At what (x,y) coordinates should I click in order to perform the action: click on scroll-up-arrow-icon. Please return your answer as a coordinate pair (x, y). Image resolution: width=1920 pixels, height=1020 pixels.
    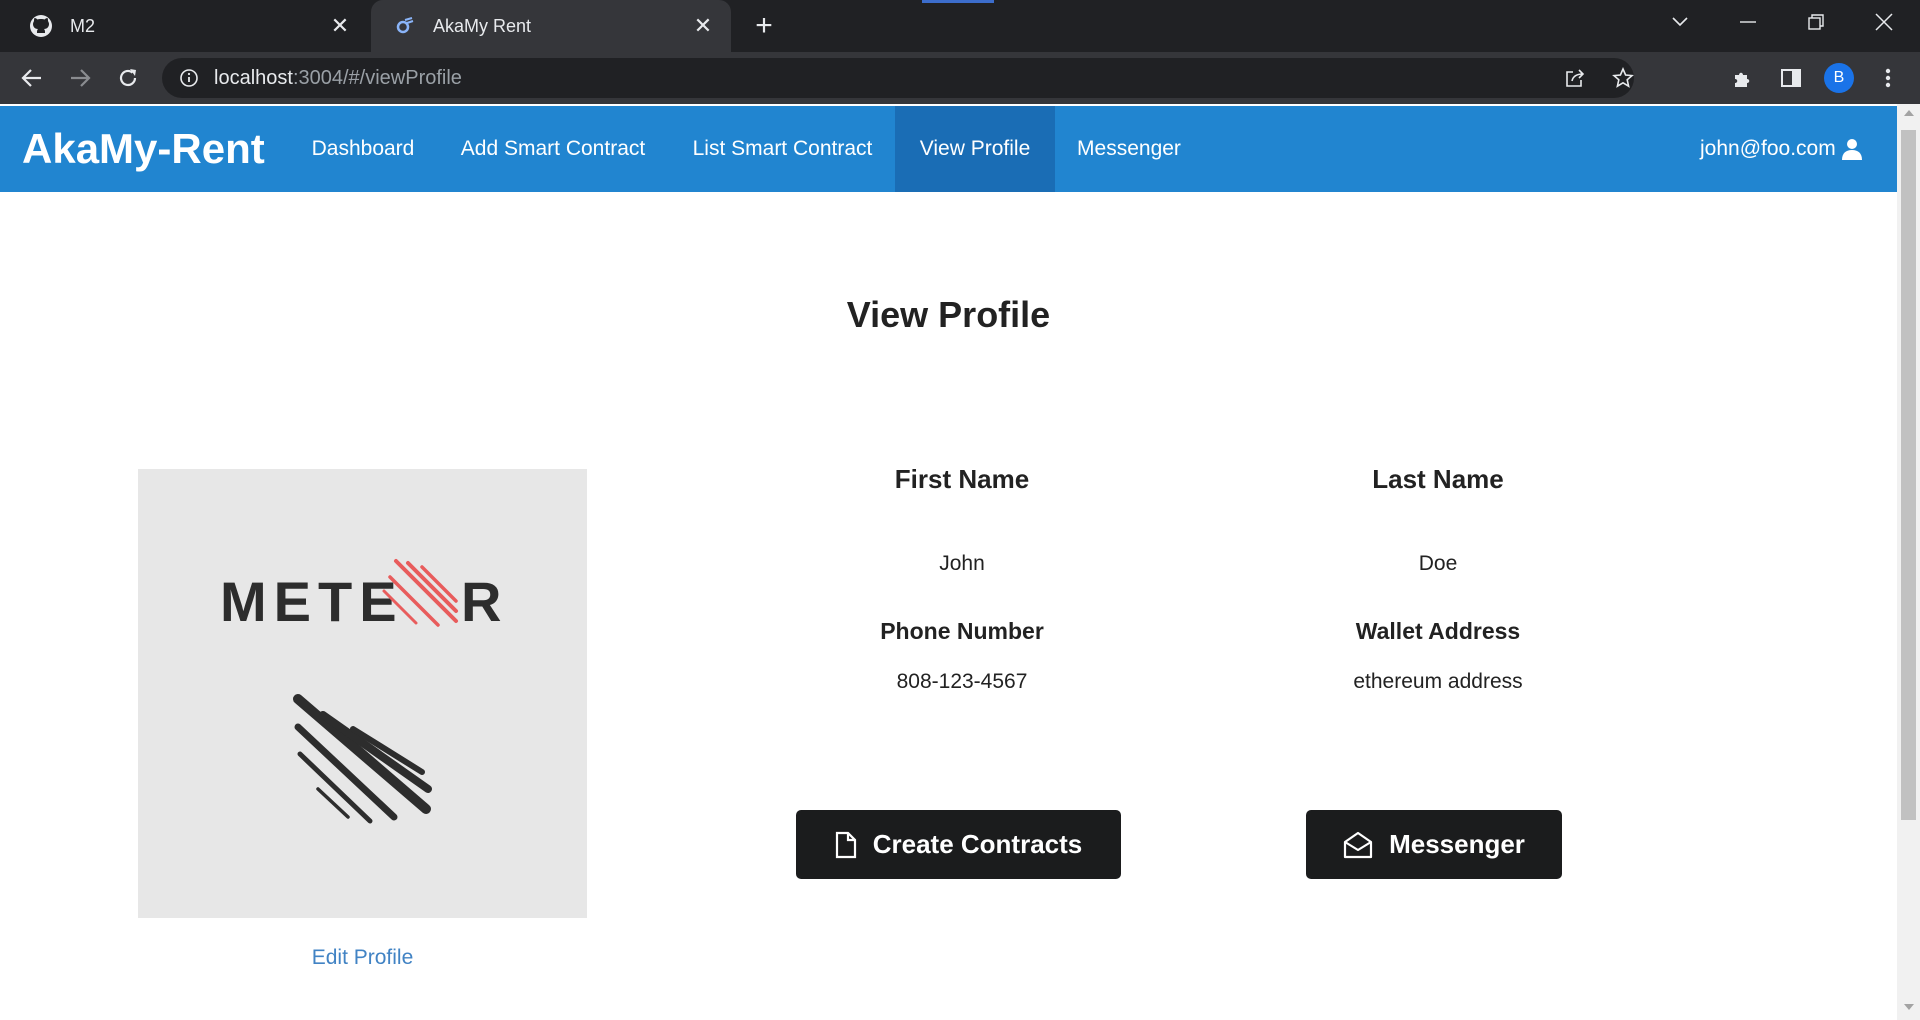
    Looking at the image, I should click on (1908, 115).